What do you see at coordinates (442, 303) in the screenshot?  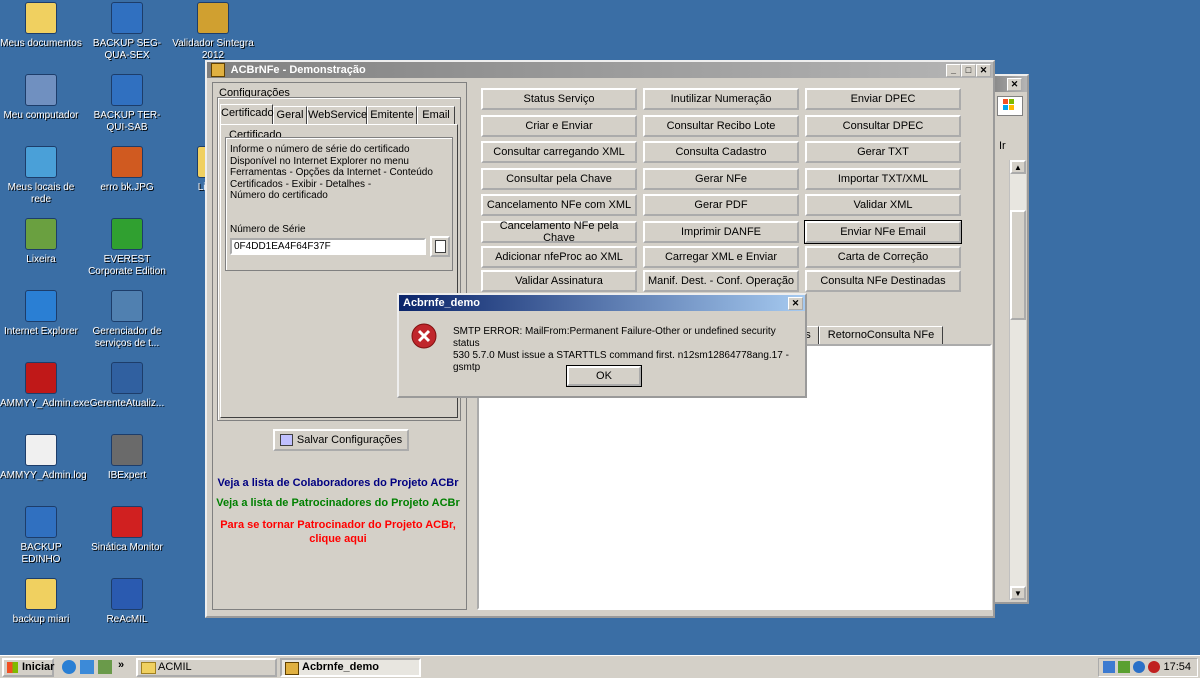 I see `error-dialog-title: Acbrnfe_demo` at bounding box center [442, 303].